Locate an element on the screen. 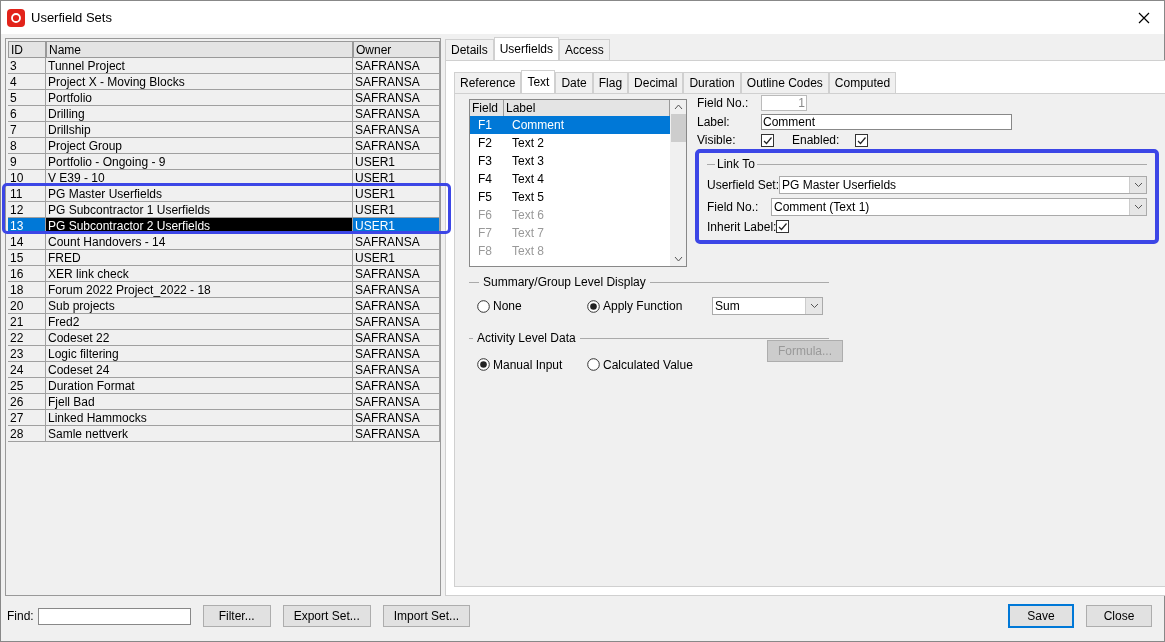 The height and width of the screenshot is (642, 1165). tab: Details is located at coordinates (469, 49).